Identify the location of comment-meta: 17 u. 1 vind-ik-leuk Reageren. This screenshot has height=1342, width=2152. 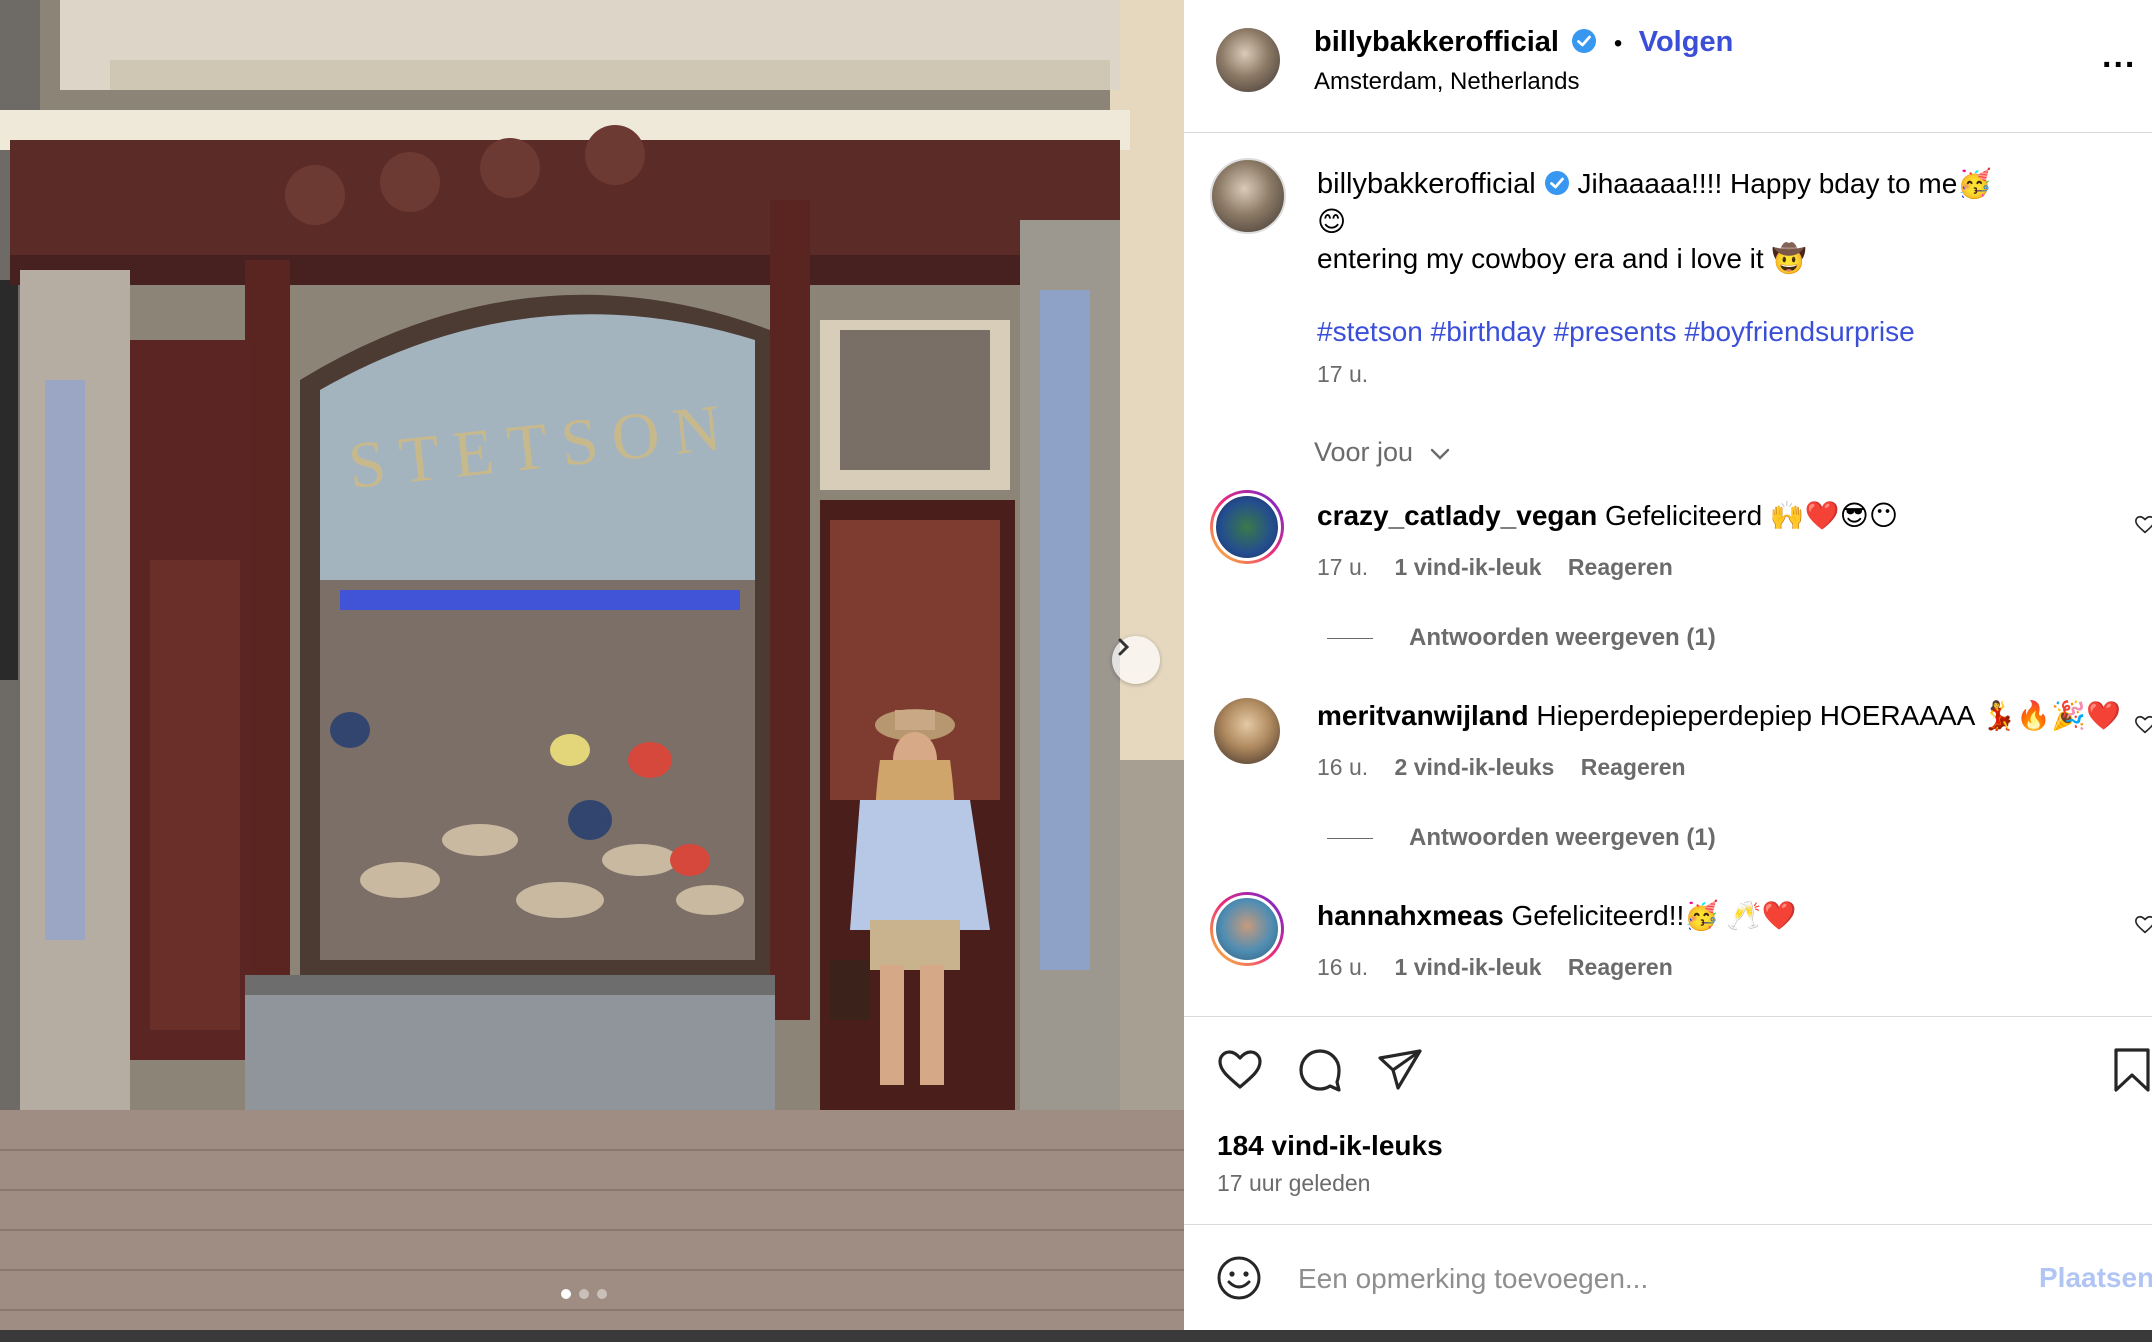
(1495, 567).